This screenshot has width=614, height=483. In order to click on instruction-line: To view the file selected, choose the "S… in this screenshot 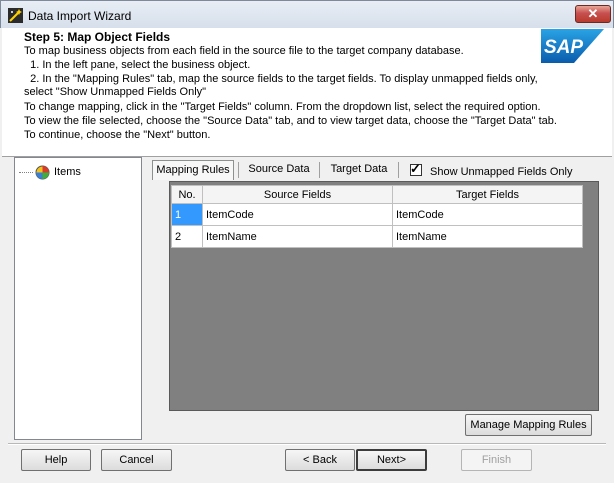, I will do `click(290, 121)`.